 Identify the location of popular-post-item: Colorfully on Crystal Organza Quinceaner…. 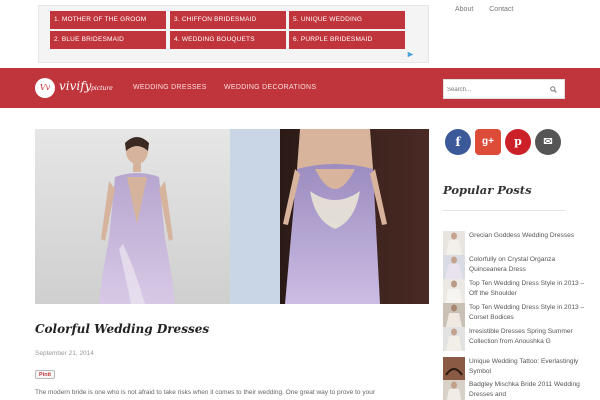
(518, 267).